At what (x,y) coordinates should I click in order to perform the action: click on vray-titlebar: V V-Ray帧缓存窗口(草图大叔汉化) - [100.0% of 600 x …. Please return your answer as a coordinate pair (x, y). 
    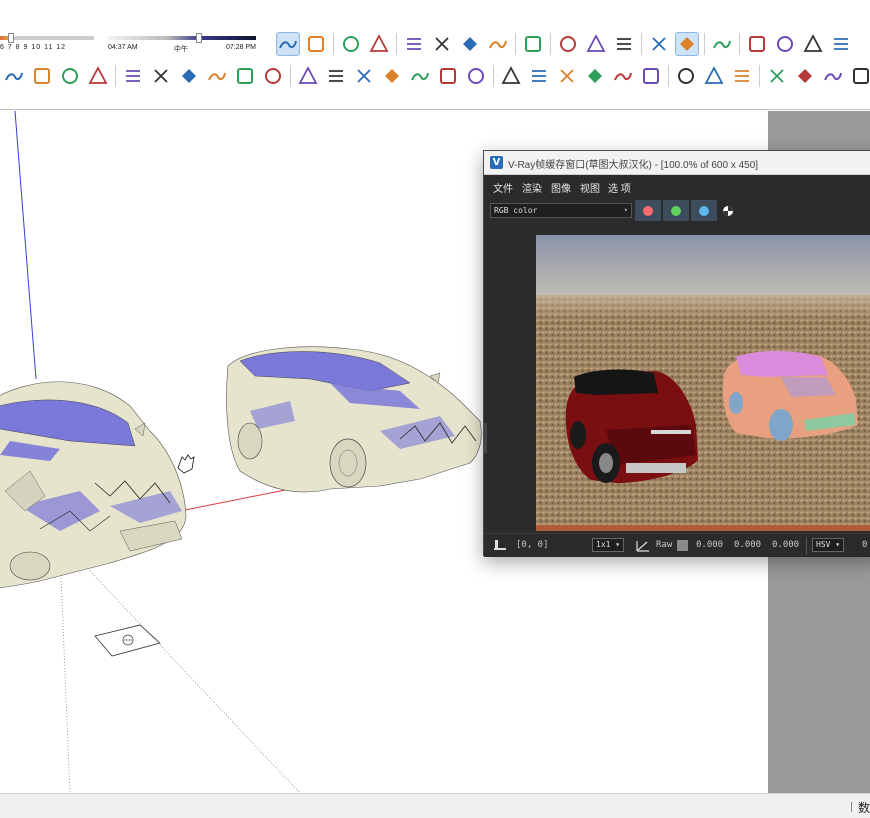
    Looking at the image, I should click on (677, 163).